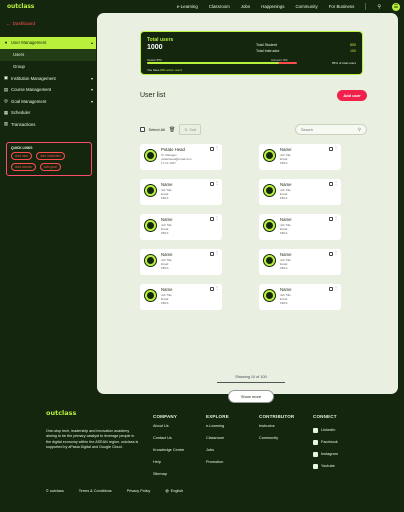 This screenshot has width=404, height=512. I want to click on brand-logo: outclass, so click(20, 6).